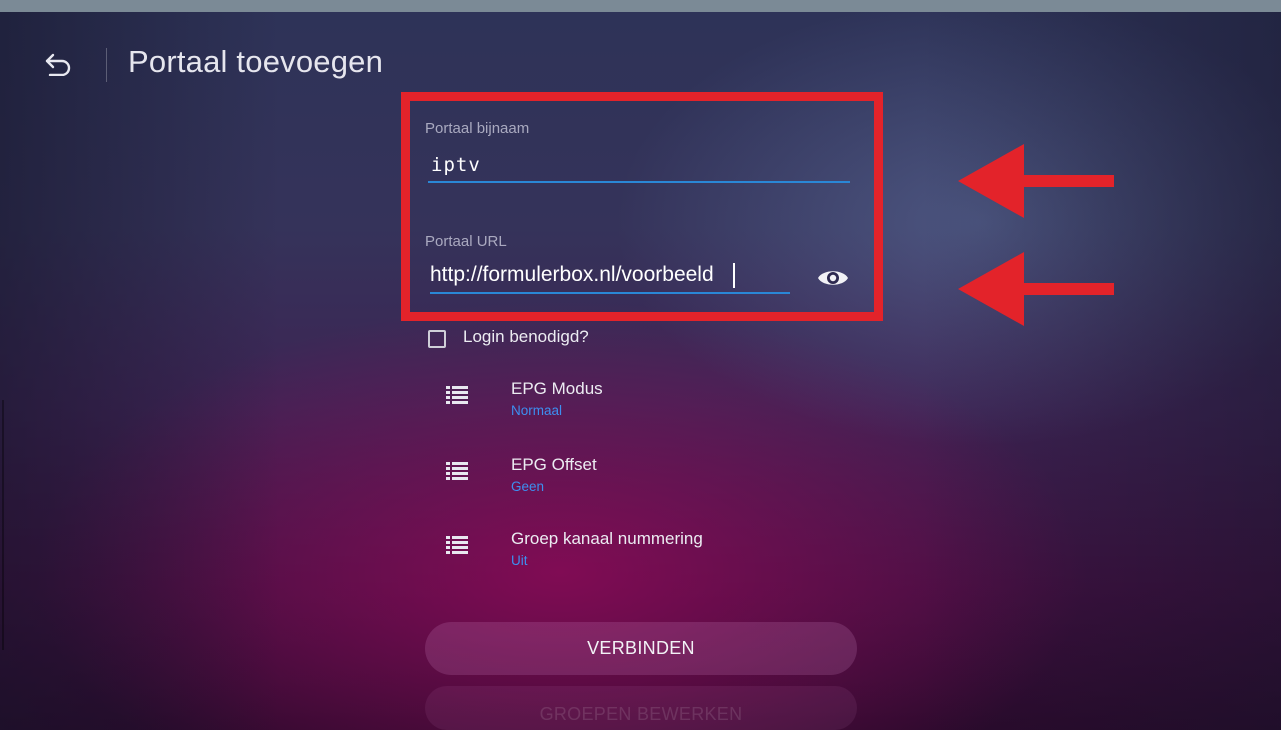 This screenshot has height=730, width=1281. I want to click on setting-group-channel-numbering: Groep kanaal nummering Uit, so click(656, 559).